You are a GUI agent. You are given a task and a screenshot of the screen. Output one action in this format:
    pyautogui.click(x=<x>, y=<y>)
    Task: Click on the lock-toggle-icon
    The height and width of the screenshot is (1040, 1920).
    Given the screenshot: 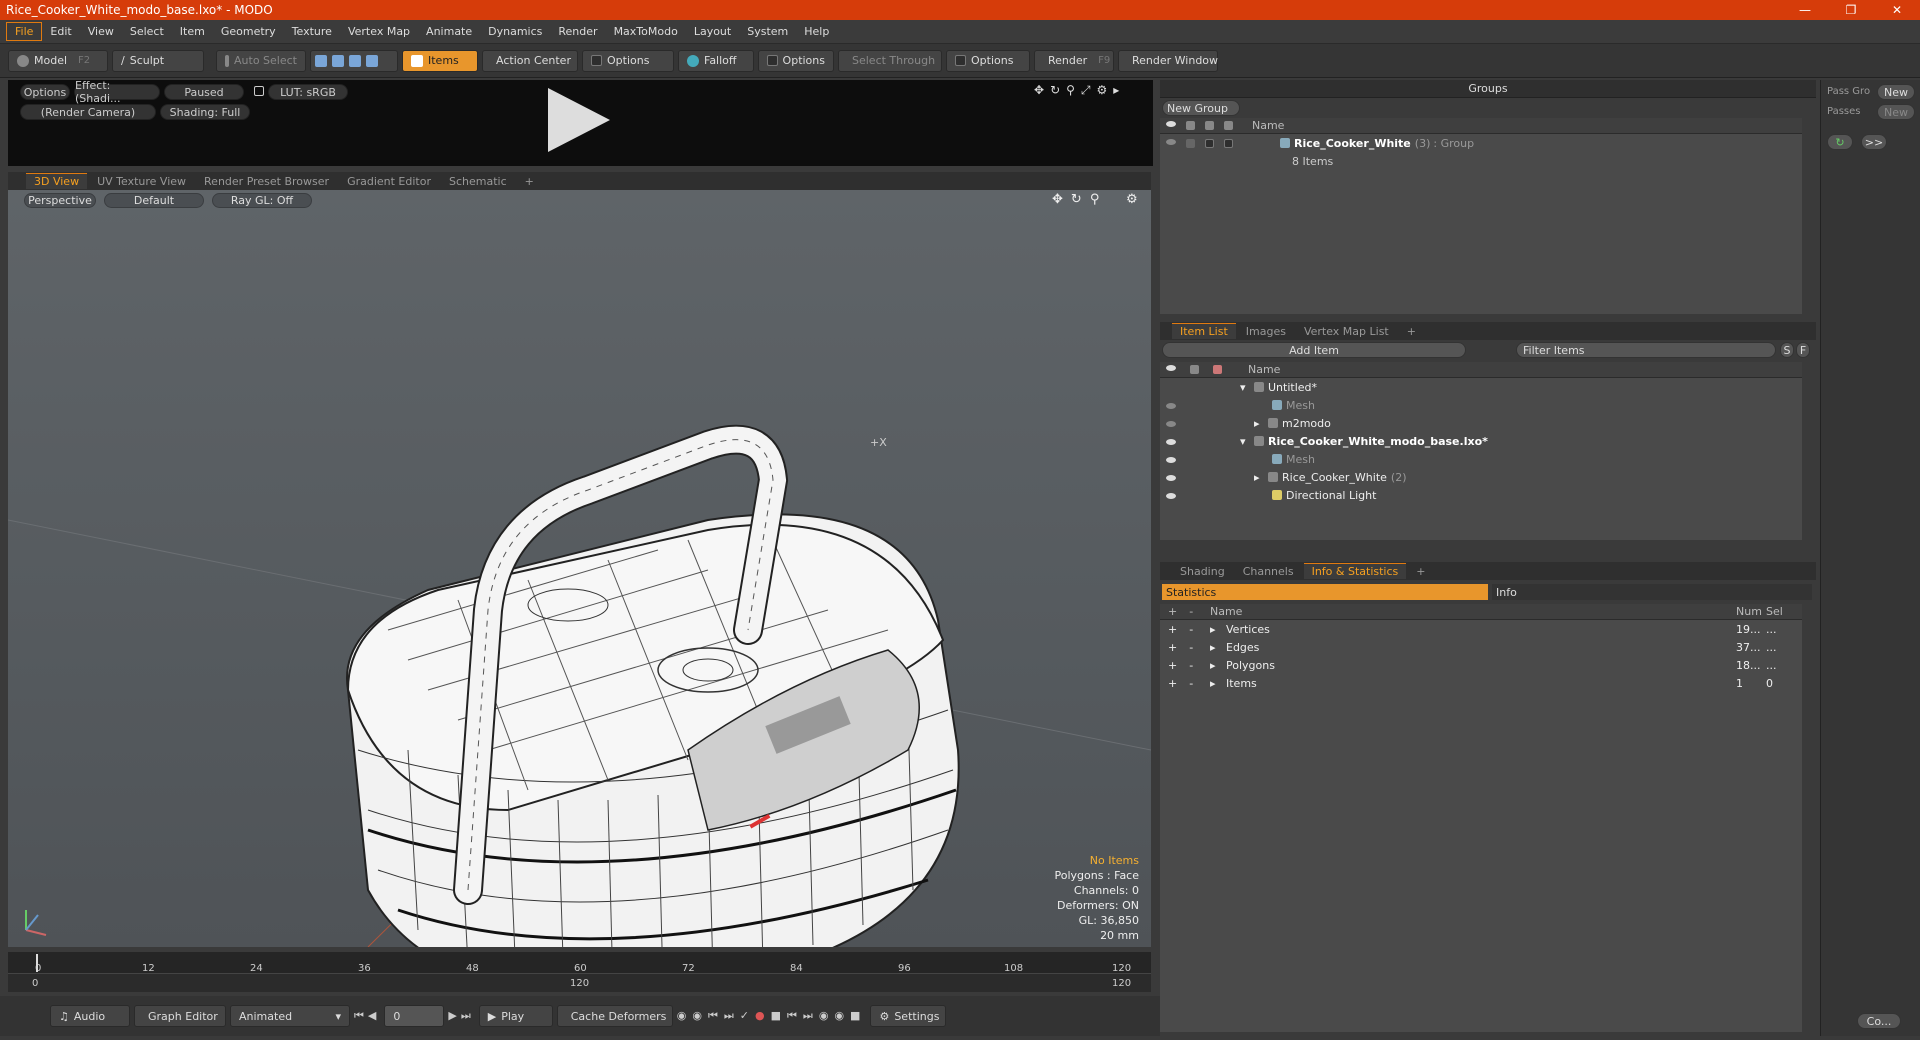 What is the action you would take?
    pyautogui.click(x=1209, y=143)
    